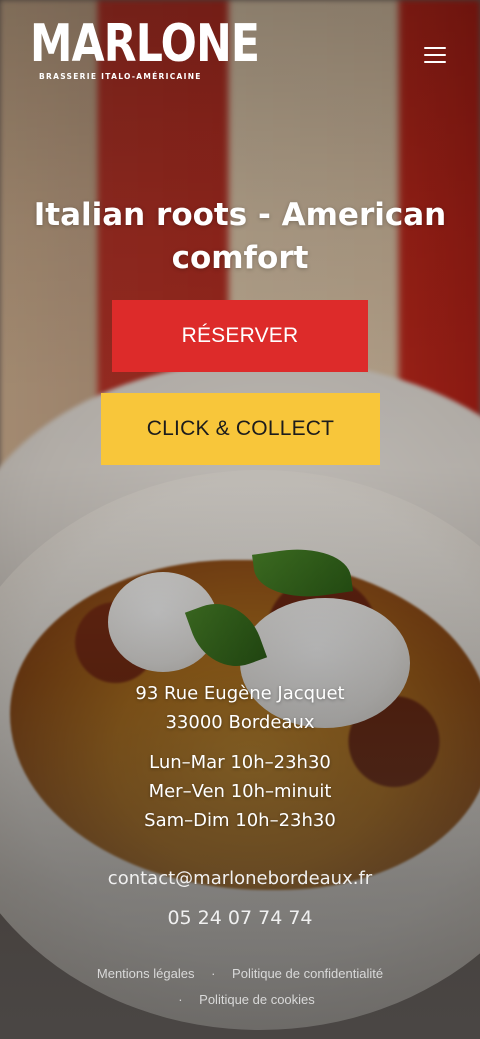 This screenshot has height=1039, width=480. I want to click on cookie-policy-link: Politique de cookies, so click(257, 999).